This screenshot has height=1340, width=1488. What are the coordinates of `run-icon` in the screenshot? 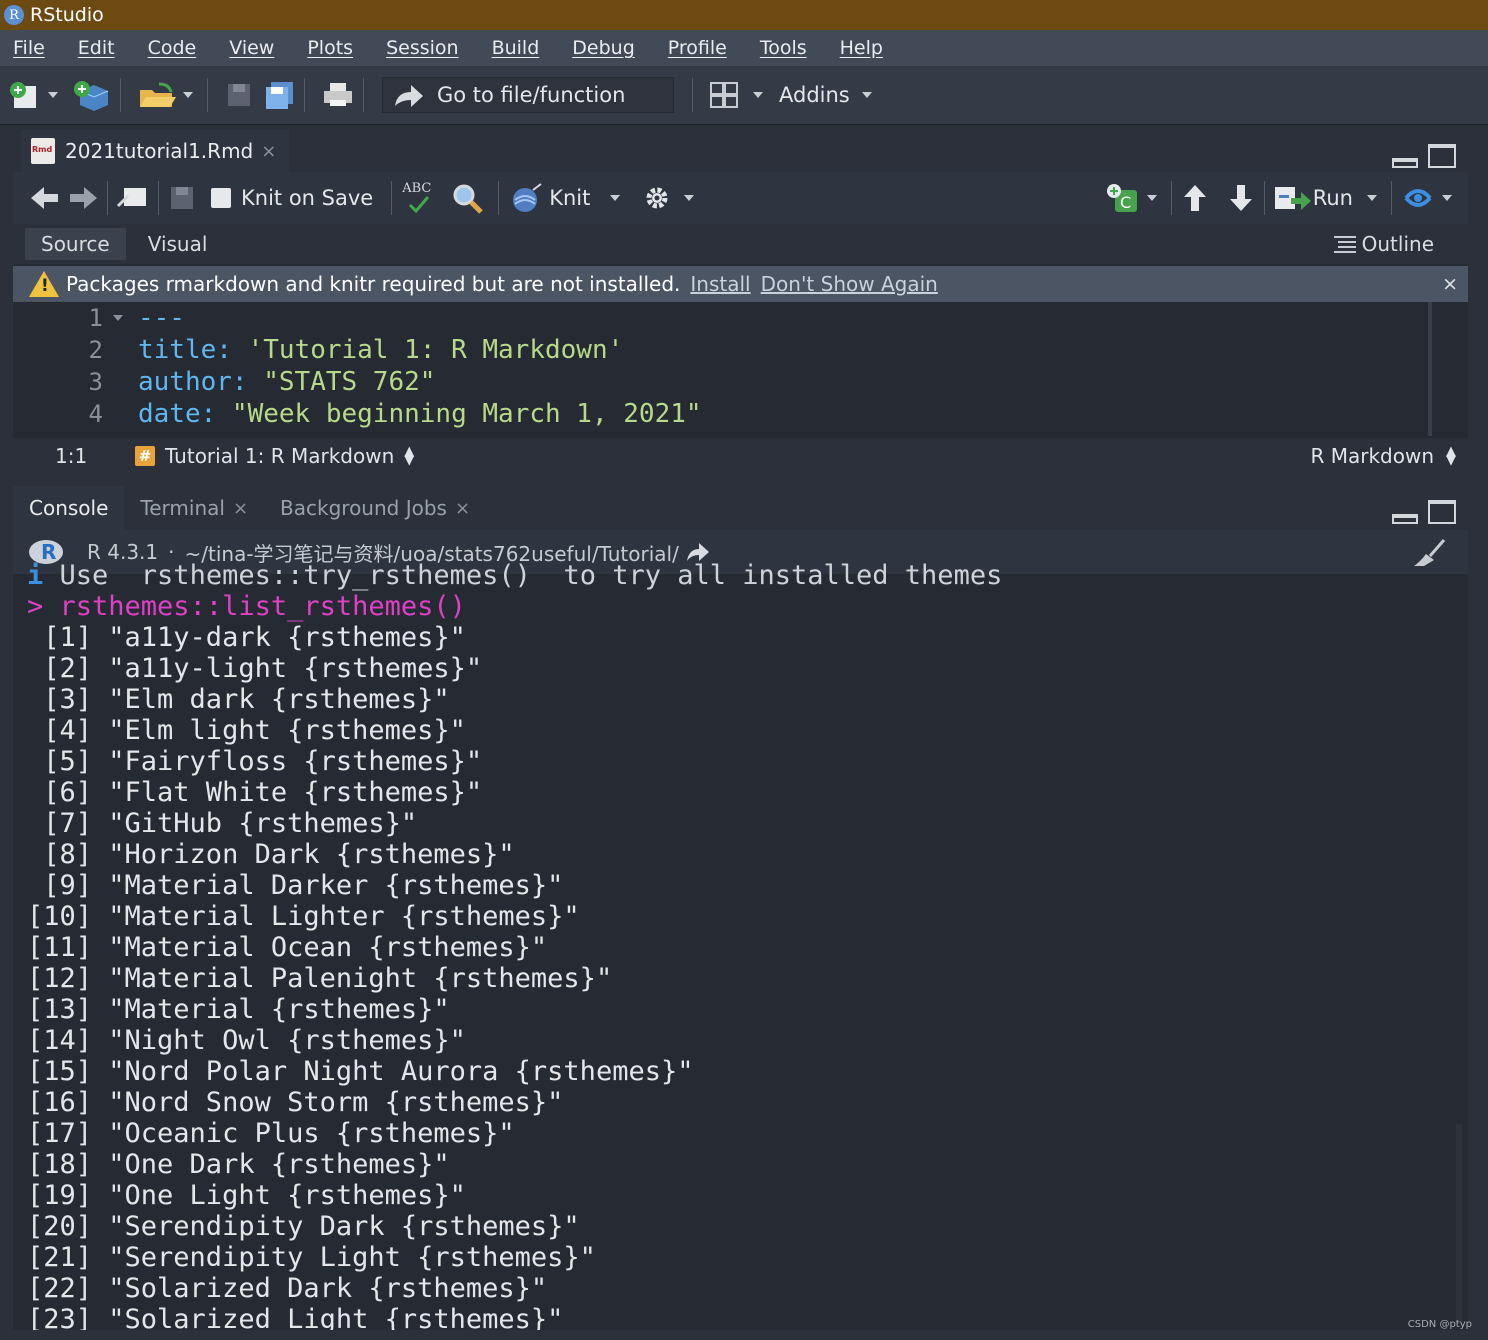 It's located at (1293, 198).